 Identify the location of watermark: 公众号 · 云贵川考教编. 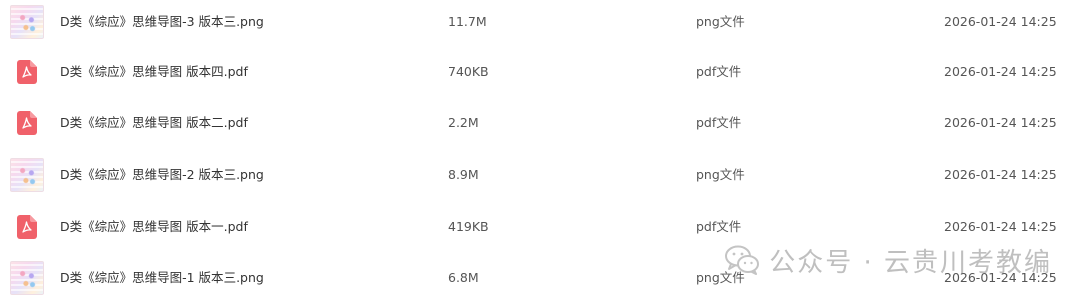
(888, 260).